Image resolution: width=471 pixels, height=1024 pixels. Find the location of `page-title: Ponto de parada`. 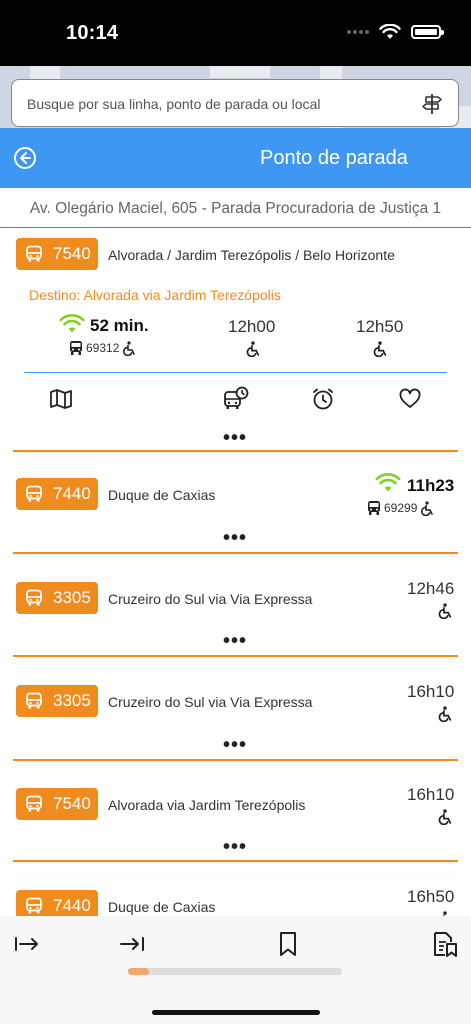

page-title: Ponto de parada is located at coordinates (334, 158).